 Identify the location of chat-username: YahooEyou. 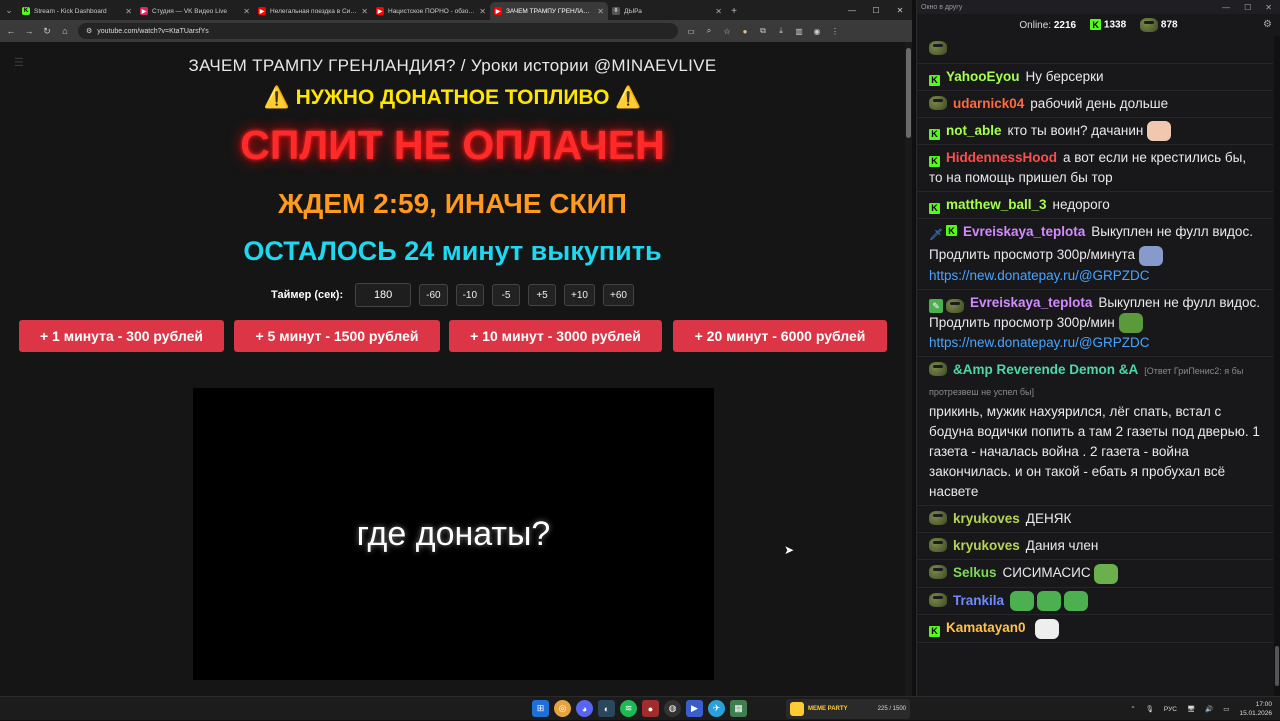
(983, 76).